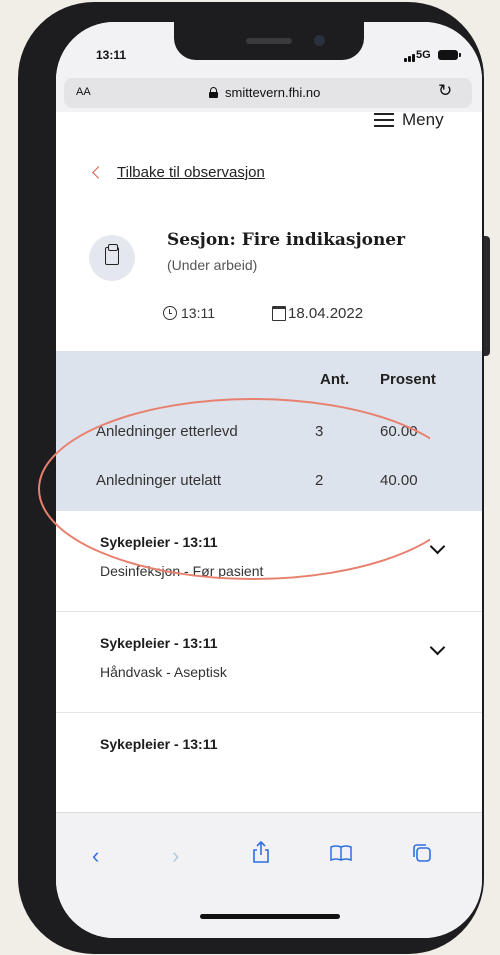  I want to click on battery-icon, so click(449, 55).